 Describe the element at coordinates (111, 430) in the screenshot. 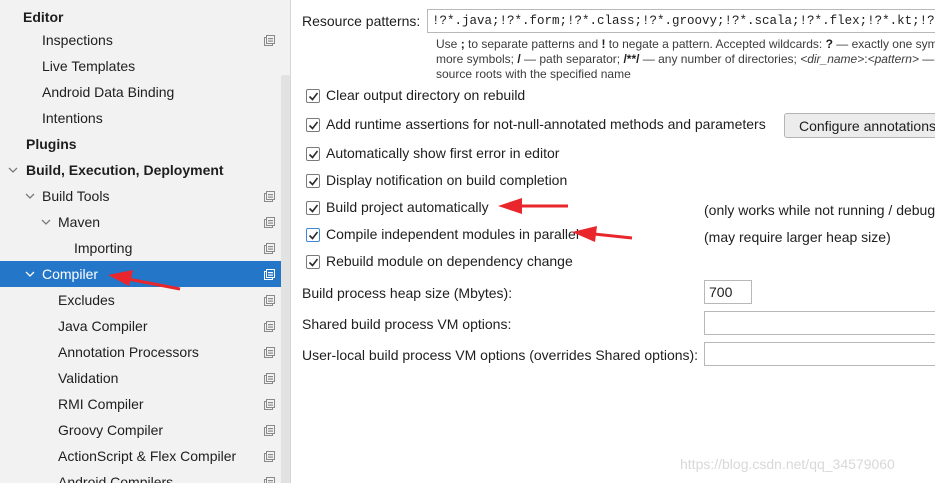

I see `tree-item-label: Groovy Compiler` at that location.